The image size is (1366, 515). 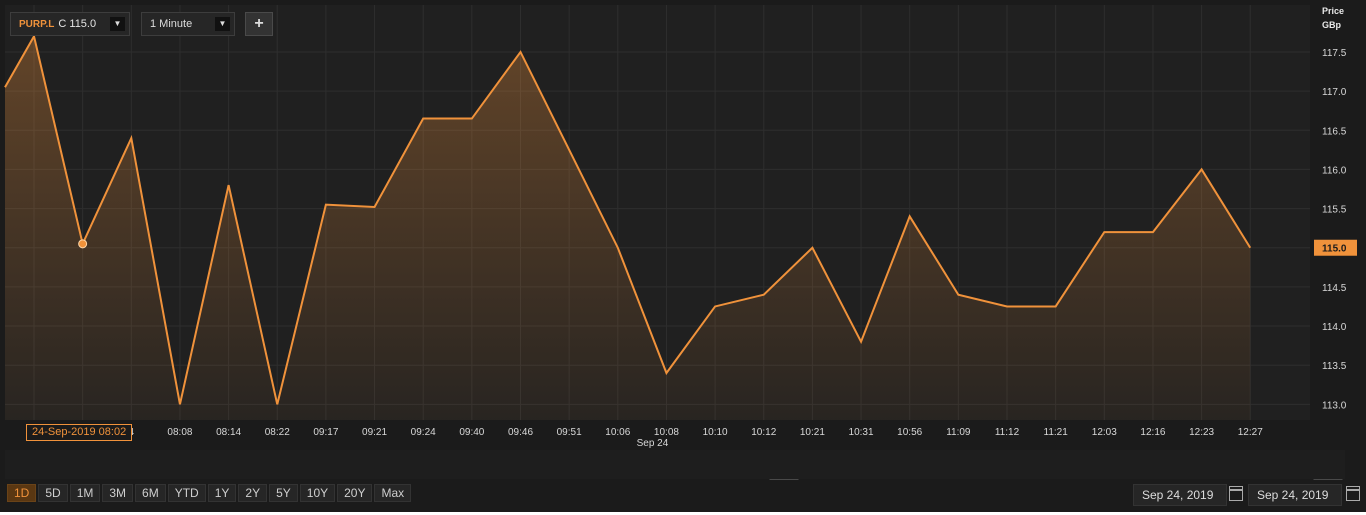 I want to click on y-tick-label: 113.5, so click(x=1334, y=366).